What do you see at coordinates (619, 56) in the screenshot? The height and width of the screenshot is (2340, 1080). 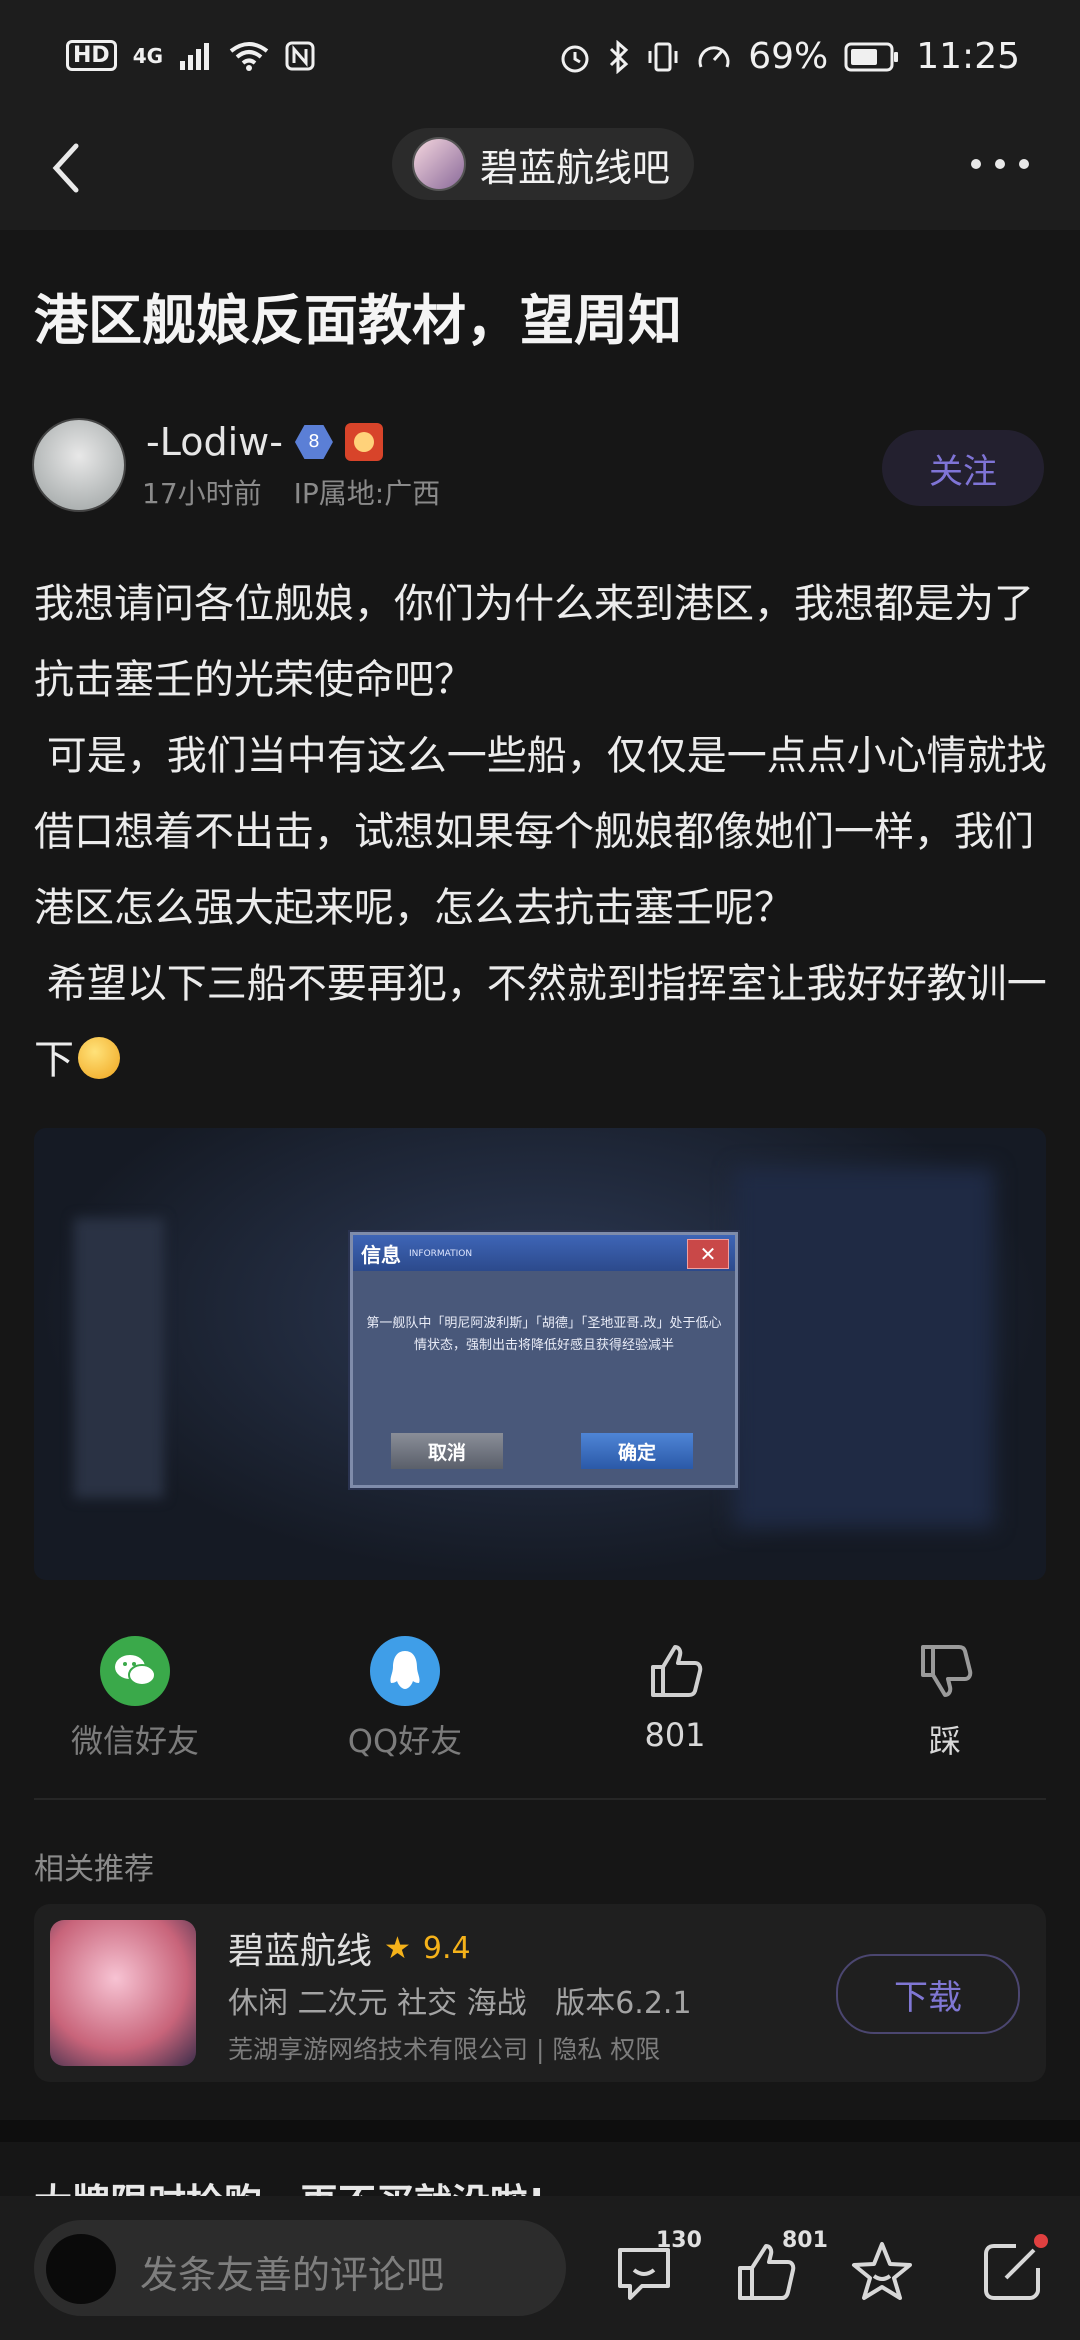 I see `bluetooth-icon` at bounding box center [619, 56].